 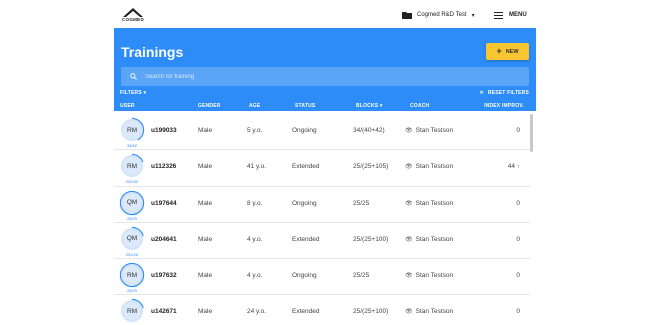 What do you see at coordinates (209, 106) in the screenshot?
I see `column-header-gender: GENDER` at bounding box center [209, 106].